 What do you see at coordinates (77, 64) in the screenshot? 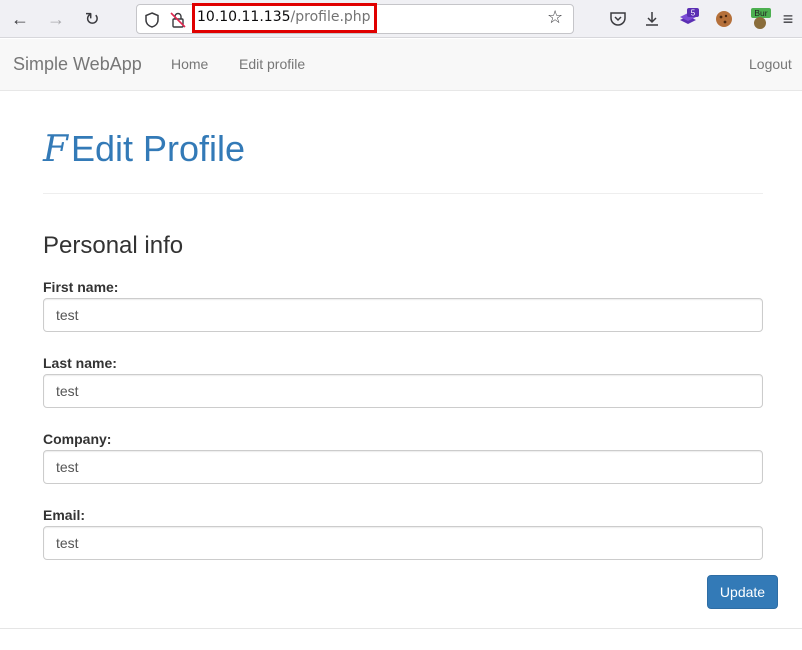
I see `navbar-brand: Simple WebApp` at bounding box center [77, 64].